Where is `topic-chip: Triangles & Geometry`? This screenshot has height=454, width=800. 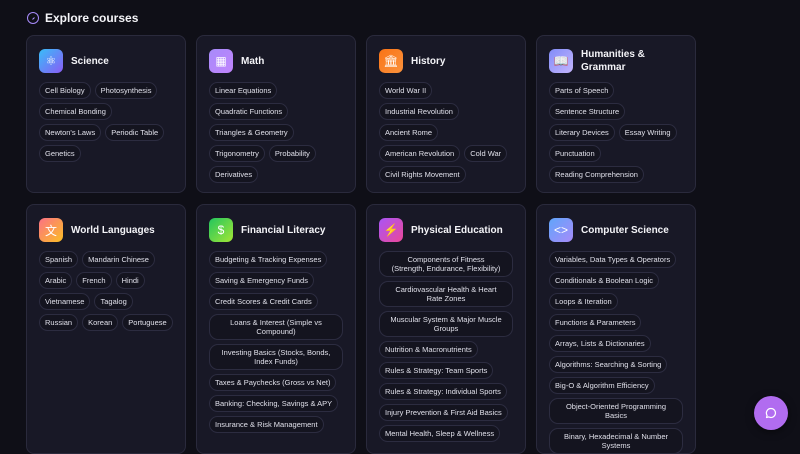
topic-chip: Triangles & Geometry is located at coordinates (251, 132).